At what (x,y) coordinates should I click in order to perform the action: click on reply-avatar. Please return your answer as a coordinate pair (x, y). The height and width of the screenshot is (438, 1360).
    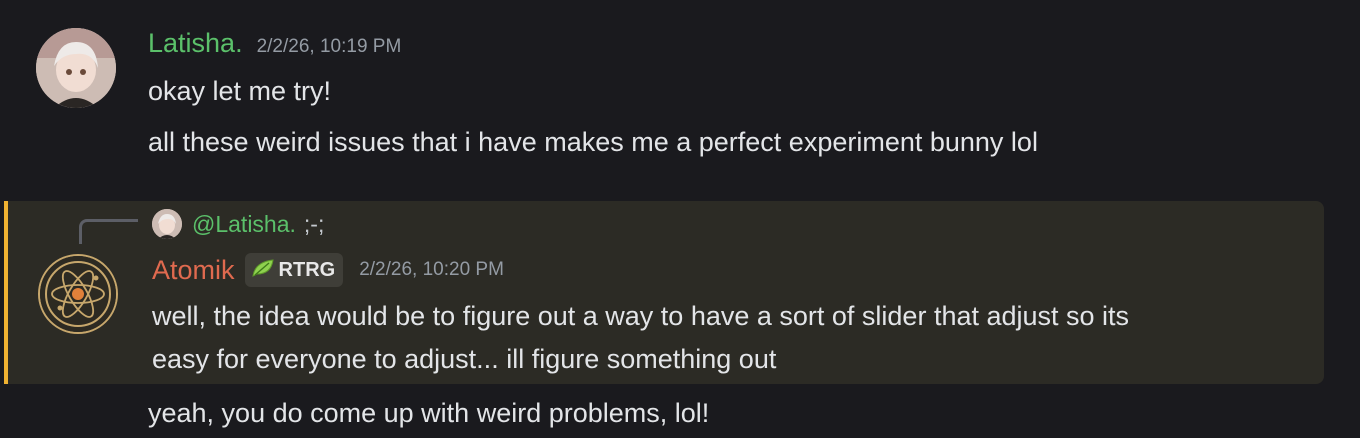
    Looking at the image, I should click on (167, 224).